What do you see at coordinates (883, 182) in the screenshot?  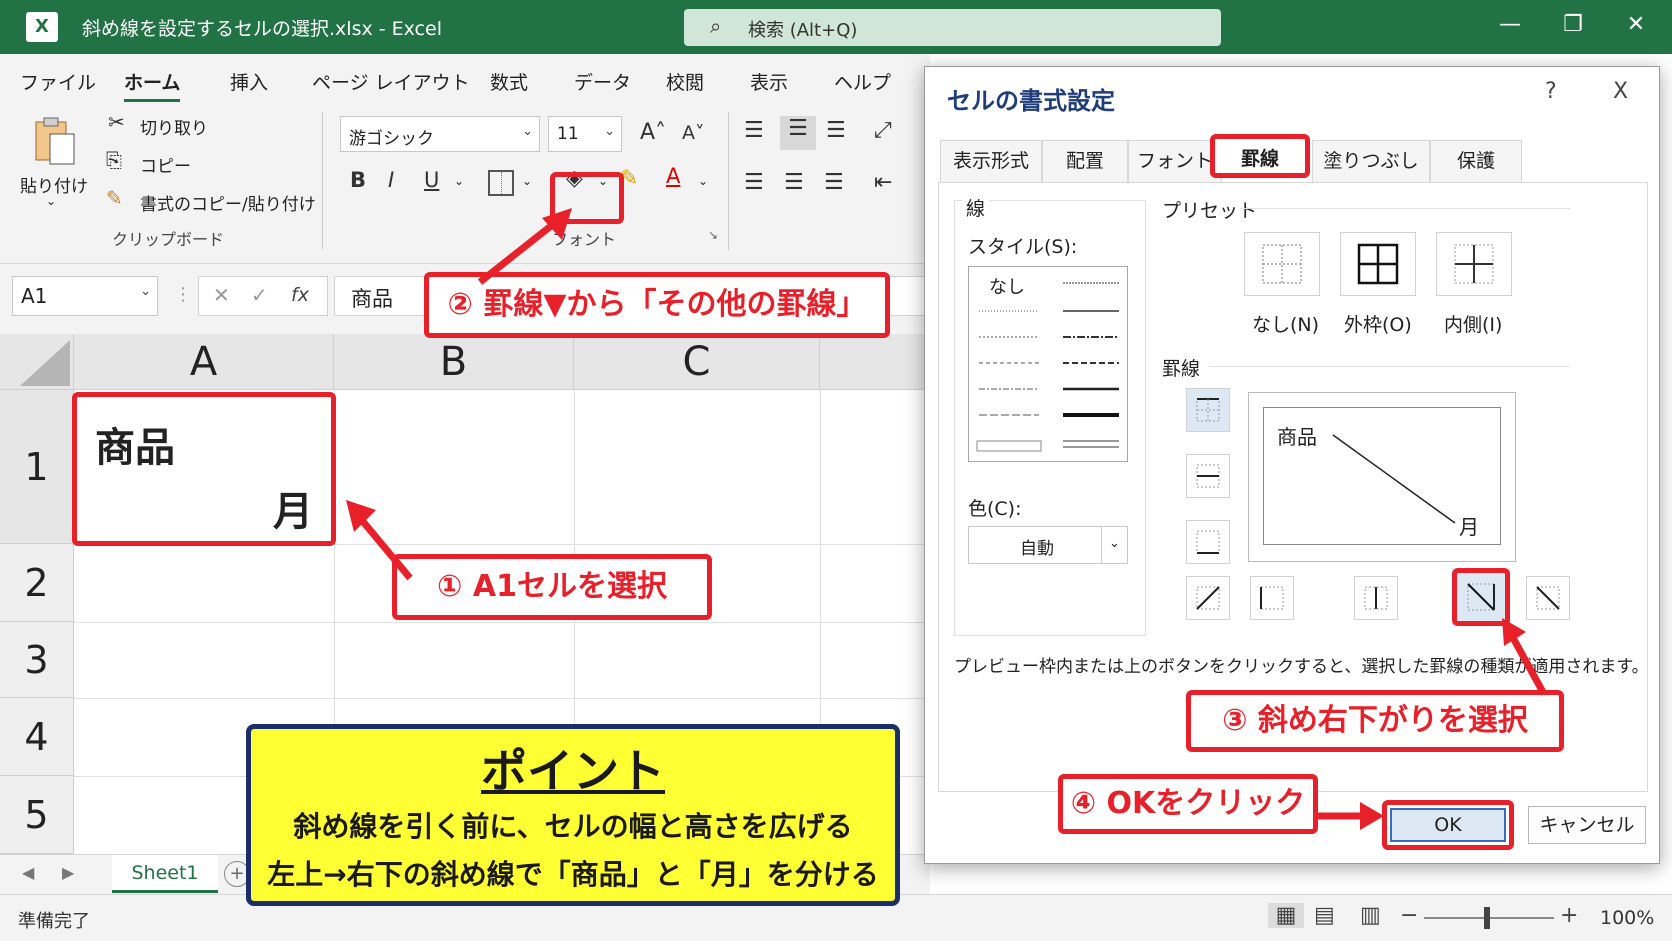 I see `indent-decrease-icon: ⇤` at bounding box center [883, 182].